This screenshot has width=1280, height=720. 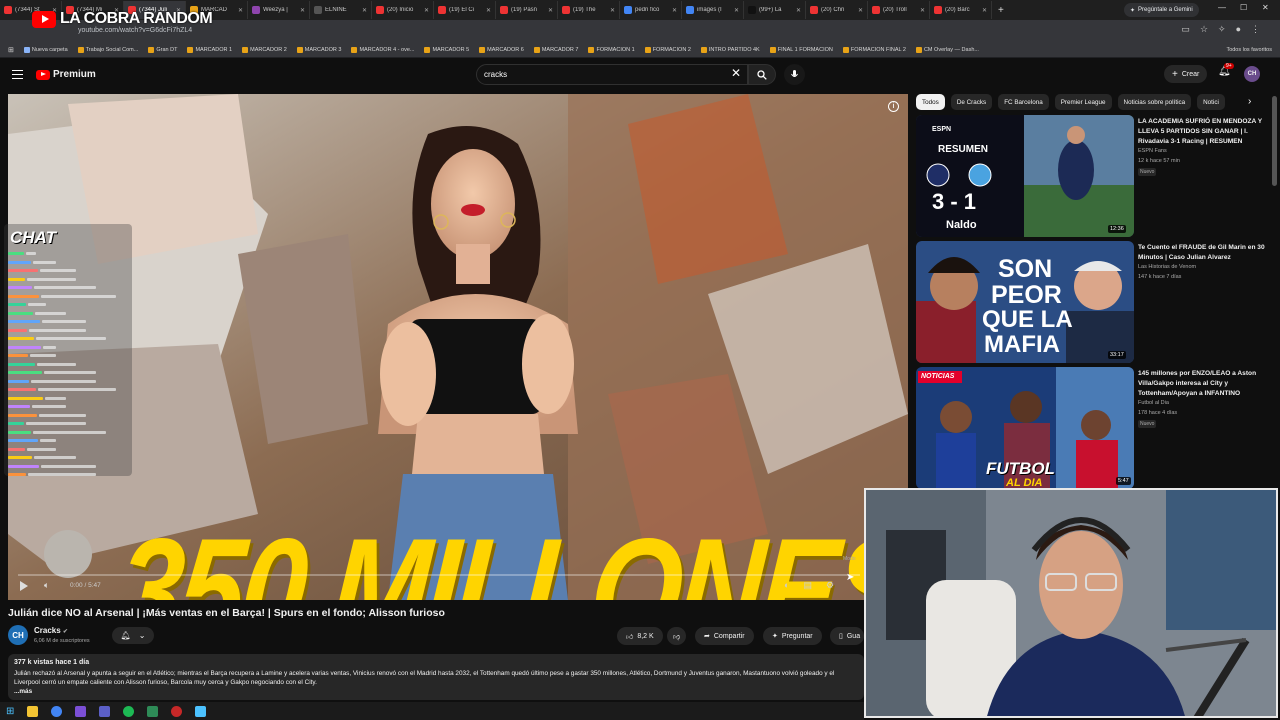 I want to click on bookmark-item: FORMACION 1, so click(x=611, y=49).